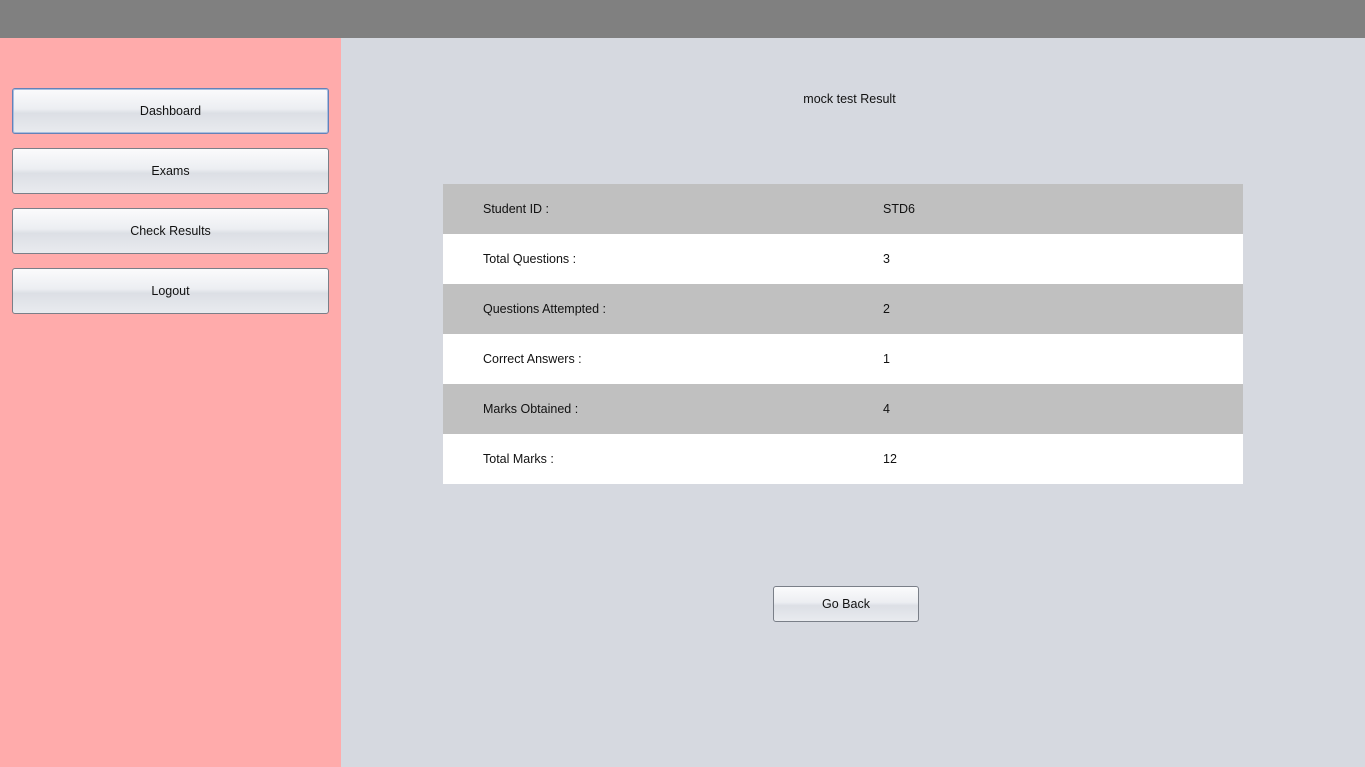 The width and height of the screenshot is (1365, 767). Describe the element at coordinates (886, 359) in the screenshot. I see `row-value: 1` at that location.